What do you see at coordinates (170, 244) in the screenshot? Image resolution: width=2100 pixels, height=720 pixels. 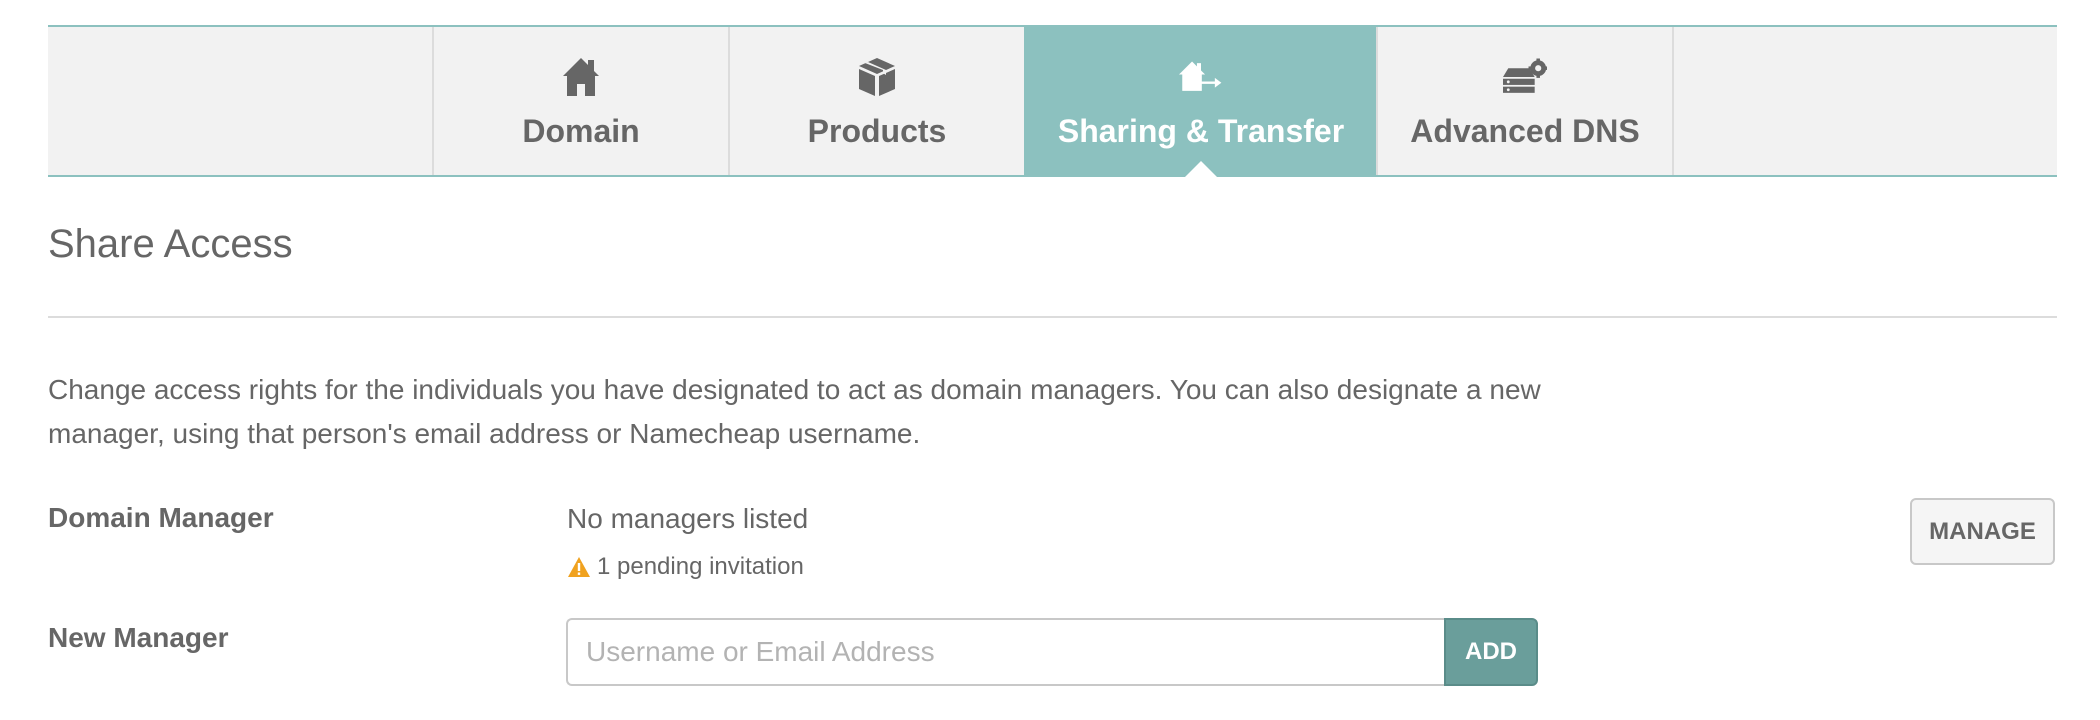 I see `section-title: Share Access` at bounding box center [170, 244].